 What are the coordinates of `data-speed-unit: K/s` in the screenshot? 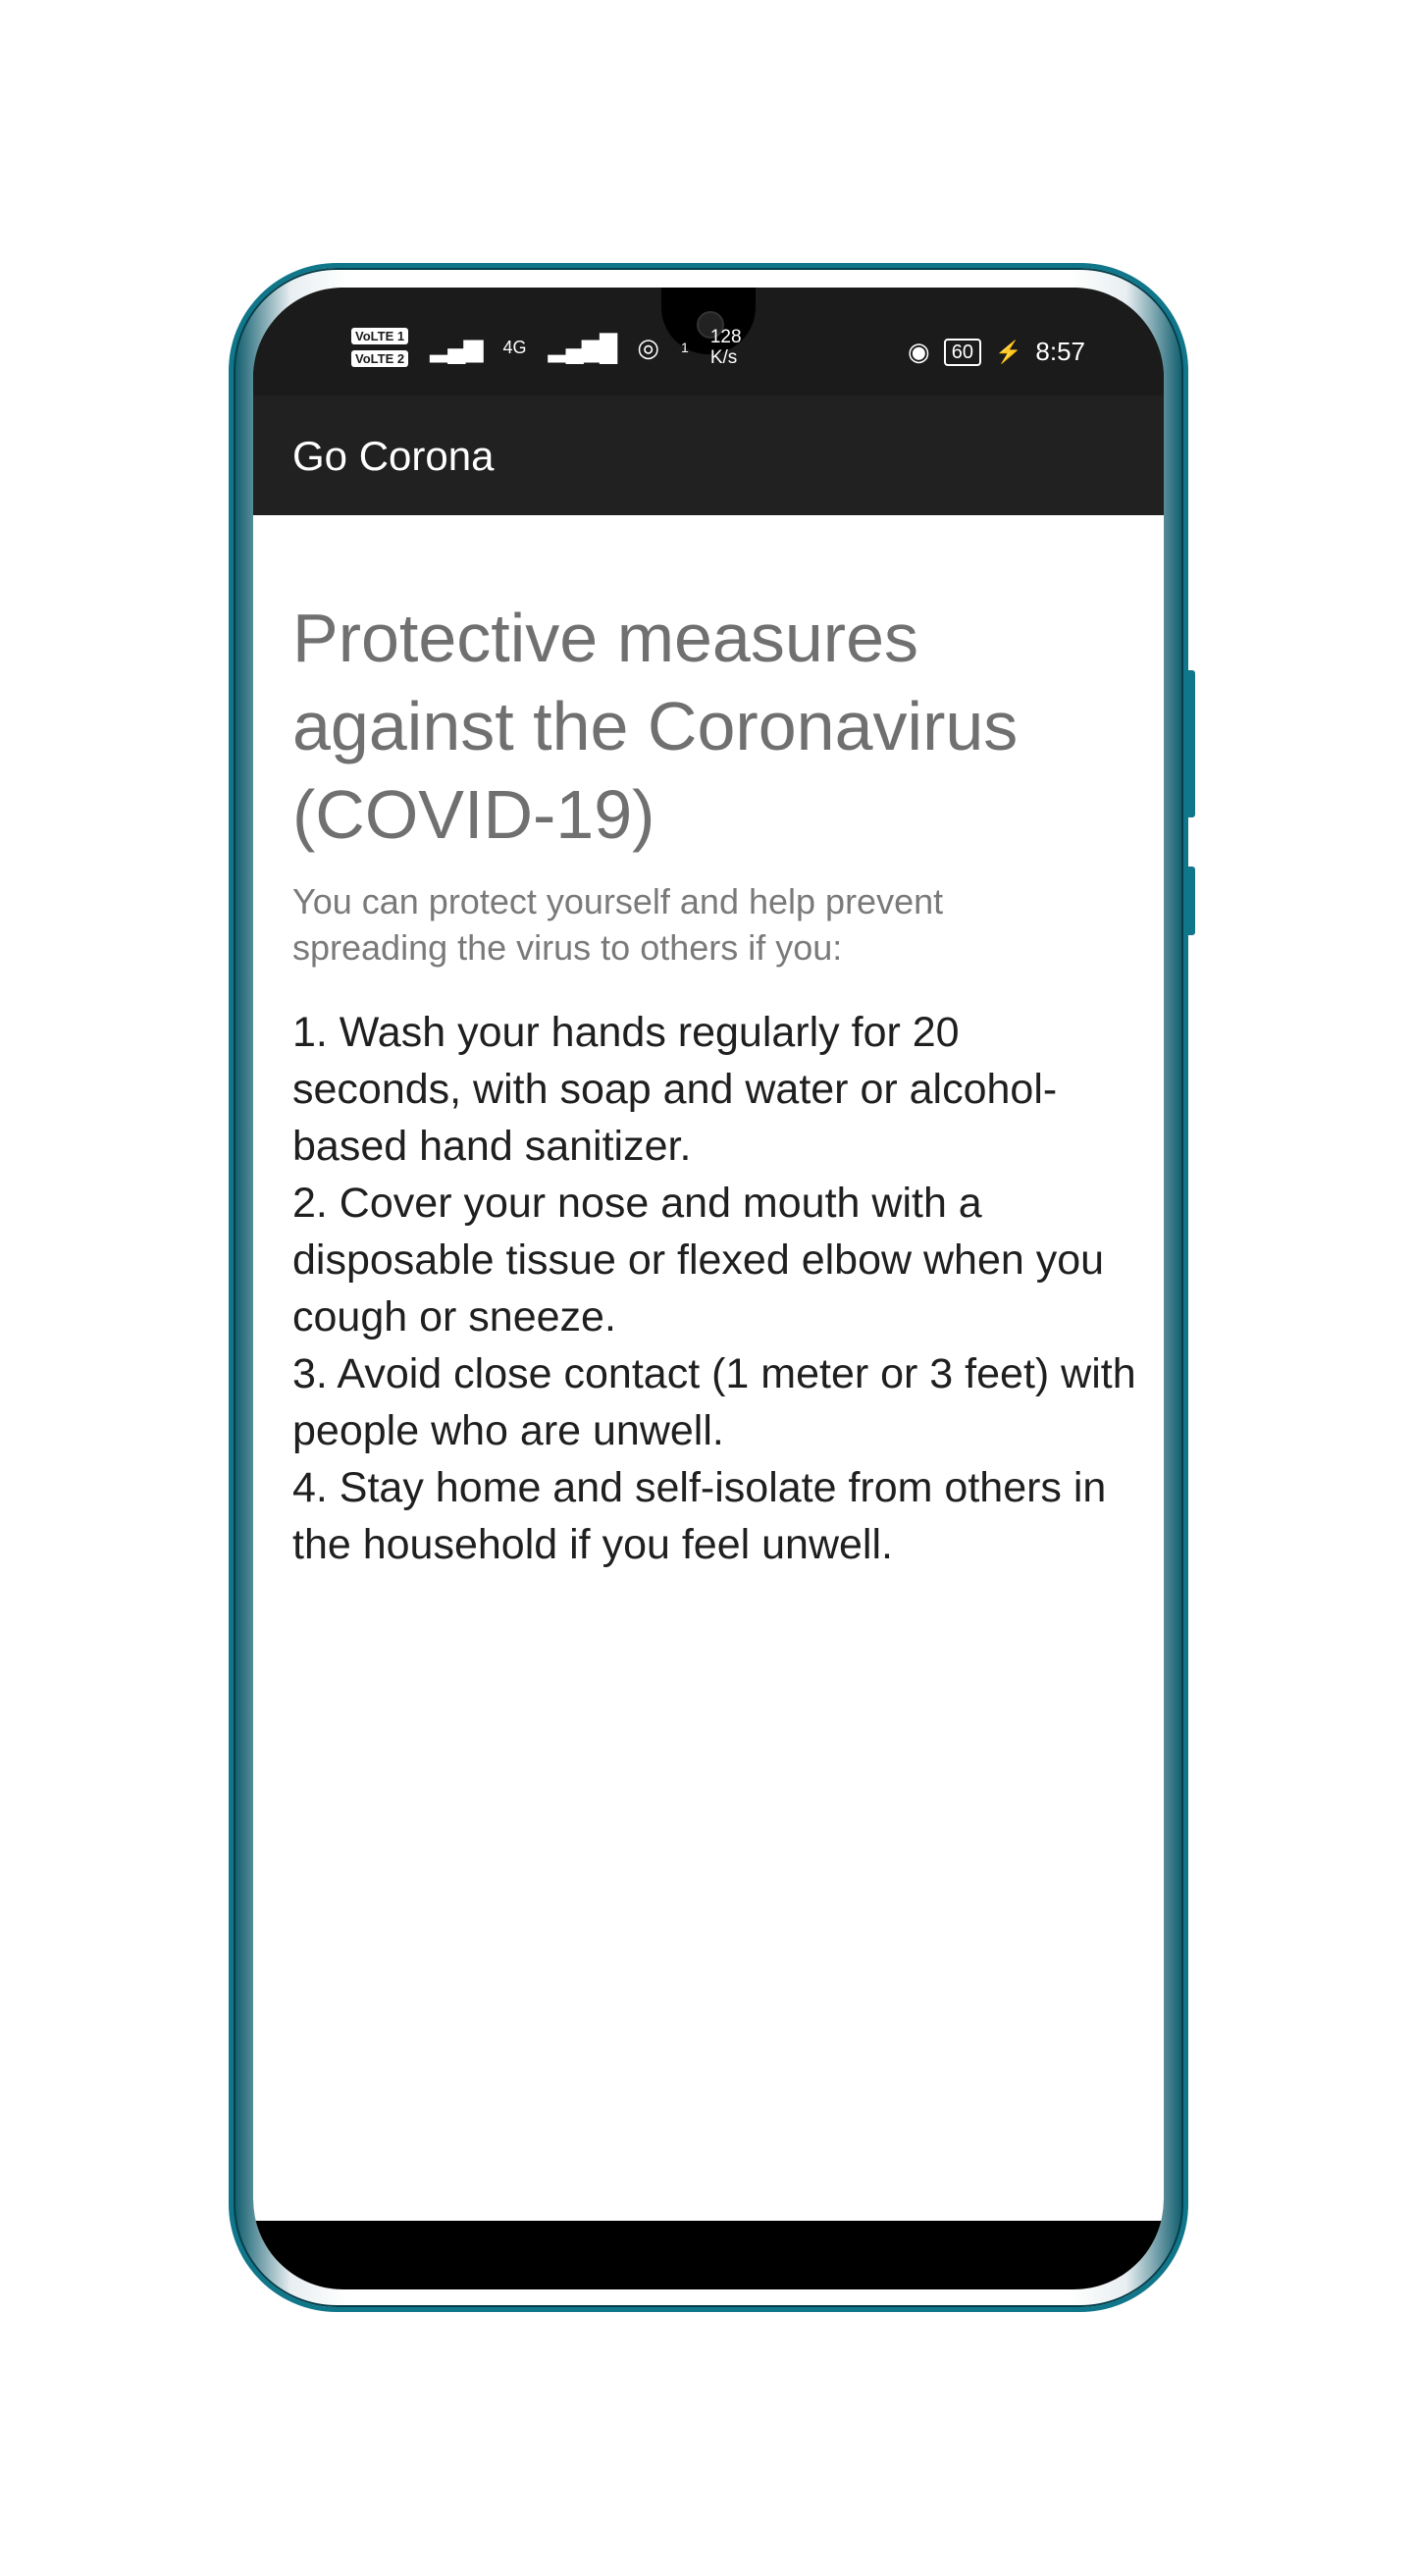 It's located at (723, 357).